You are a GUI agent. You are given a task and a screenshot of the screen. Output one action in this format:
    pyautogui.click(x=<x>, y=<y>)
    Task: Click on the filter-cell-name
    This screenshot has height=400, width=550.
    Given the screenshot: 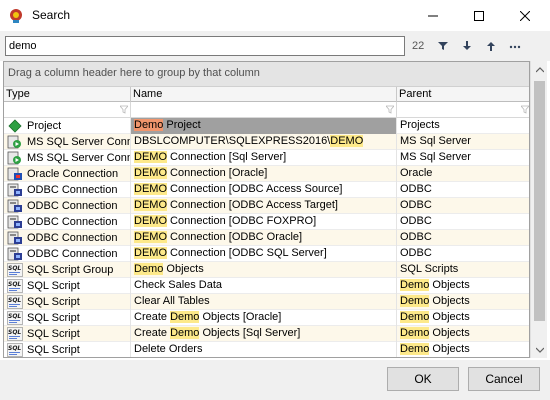 What is the action you would take?
    pyautogui.click(x=264, y=109)
    